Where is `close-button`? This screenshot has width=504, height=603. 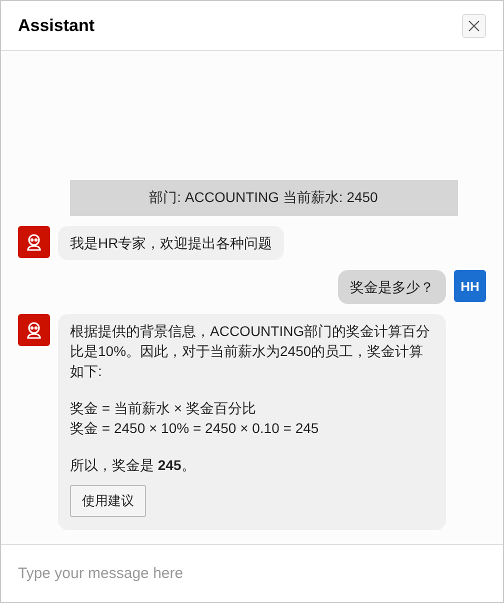 close-button is located at coordinates (474, 26).